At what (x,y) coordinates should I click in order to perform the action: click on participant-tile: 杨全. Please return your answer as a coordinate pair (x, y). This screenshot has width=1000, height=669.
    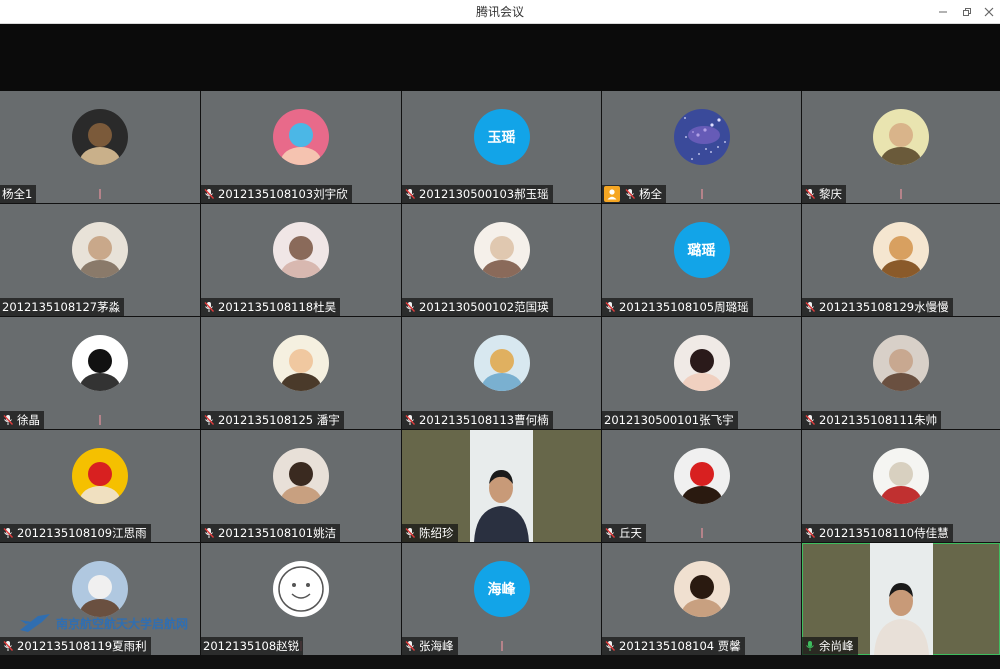
    Looking at the image, I should click on (701, 147).